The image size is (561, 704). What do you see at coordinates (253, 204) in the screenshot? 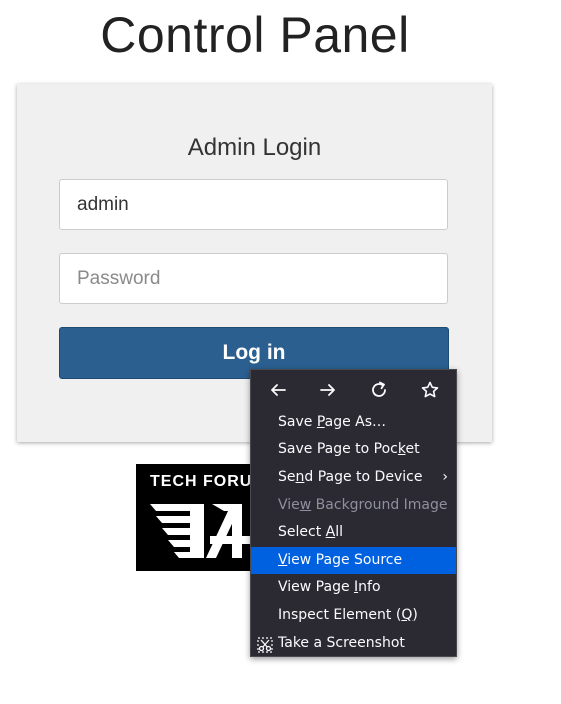
I see `username-field` at bounding box center [253, 204].